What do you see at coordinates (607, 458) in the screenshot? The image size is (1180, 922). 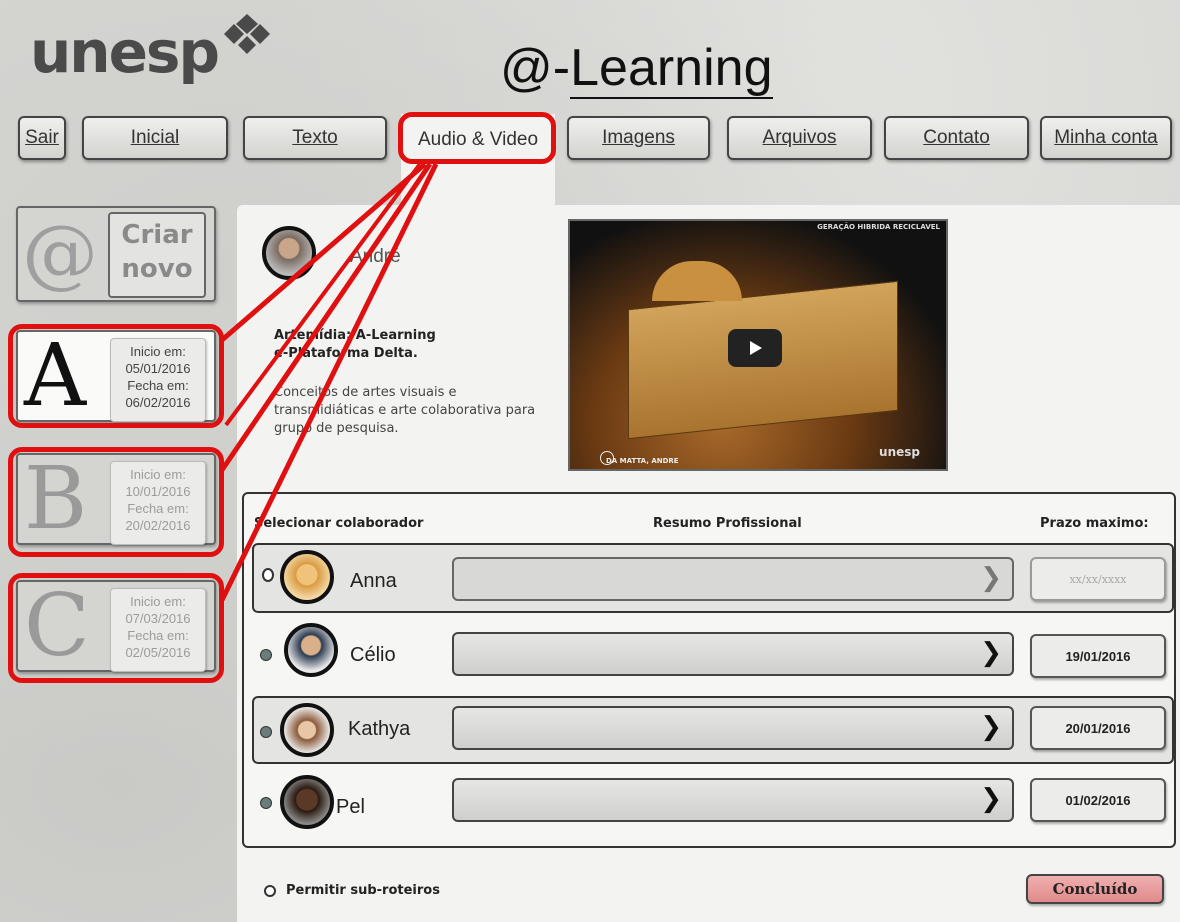 I see `author-watermark-icon` at bounding box center [607, 458].